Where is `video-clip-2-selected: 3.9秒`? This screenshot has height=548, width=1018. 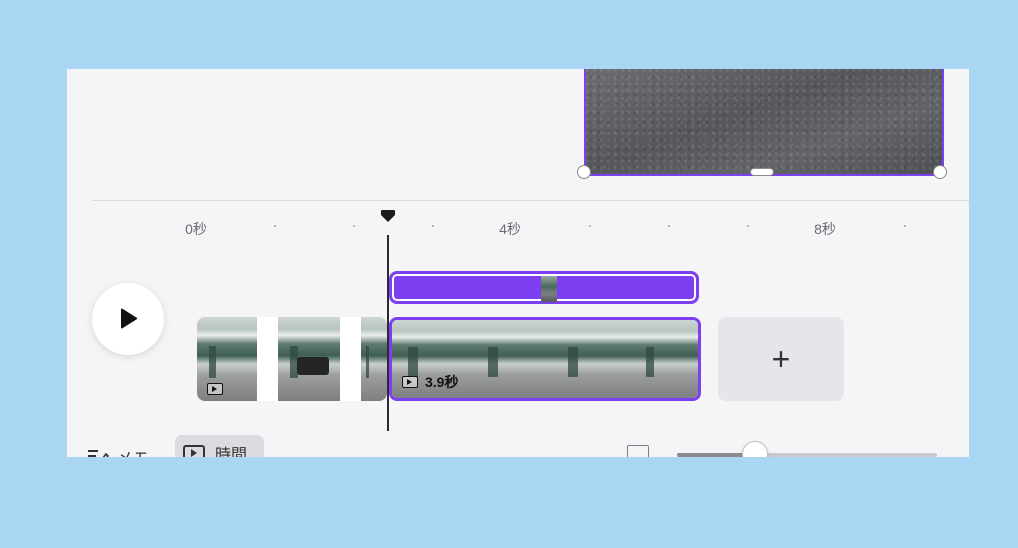 video-clip-2-selected: 3.9秒 is located at coordinates (545, 359).